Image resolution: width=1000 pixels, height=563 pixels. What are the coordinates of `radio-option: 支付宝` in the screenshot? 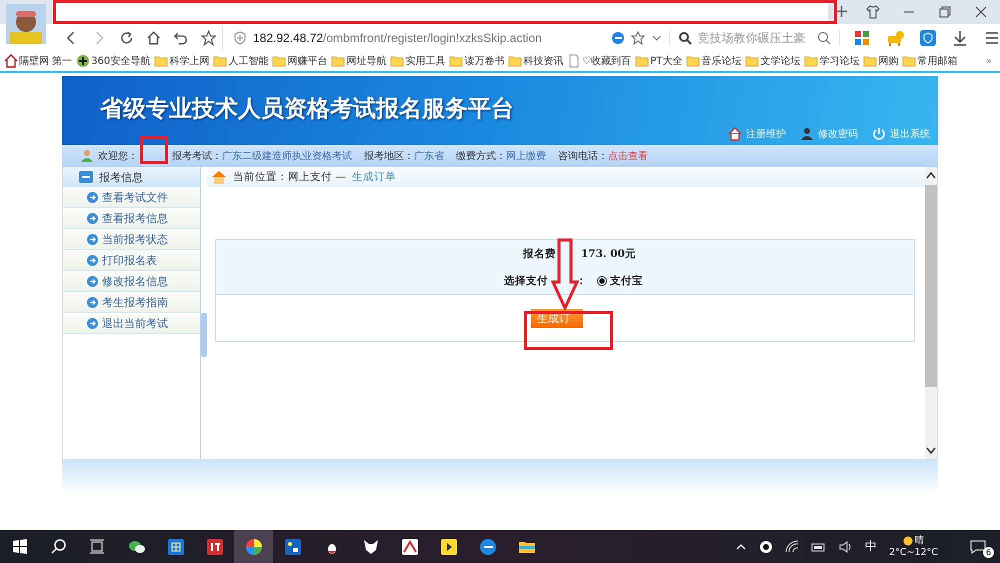 It's located at (620, 281).